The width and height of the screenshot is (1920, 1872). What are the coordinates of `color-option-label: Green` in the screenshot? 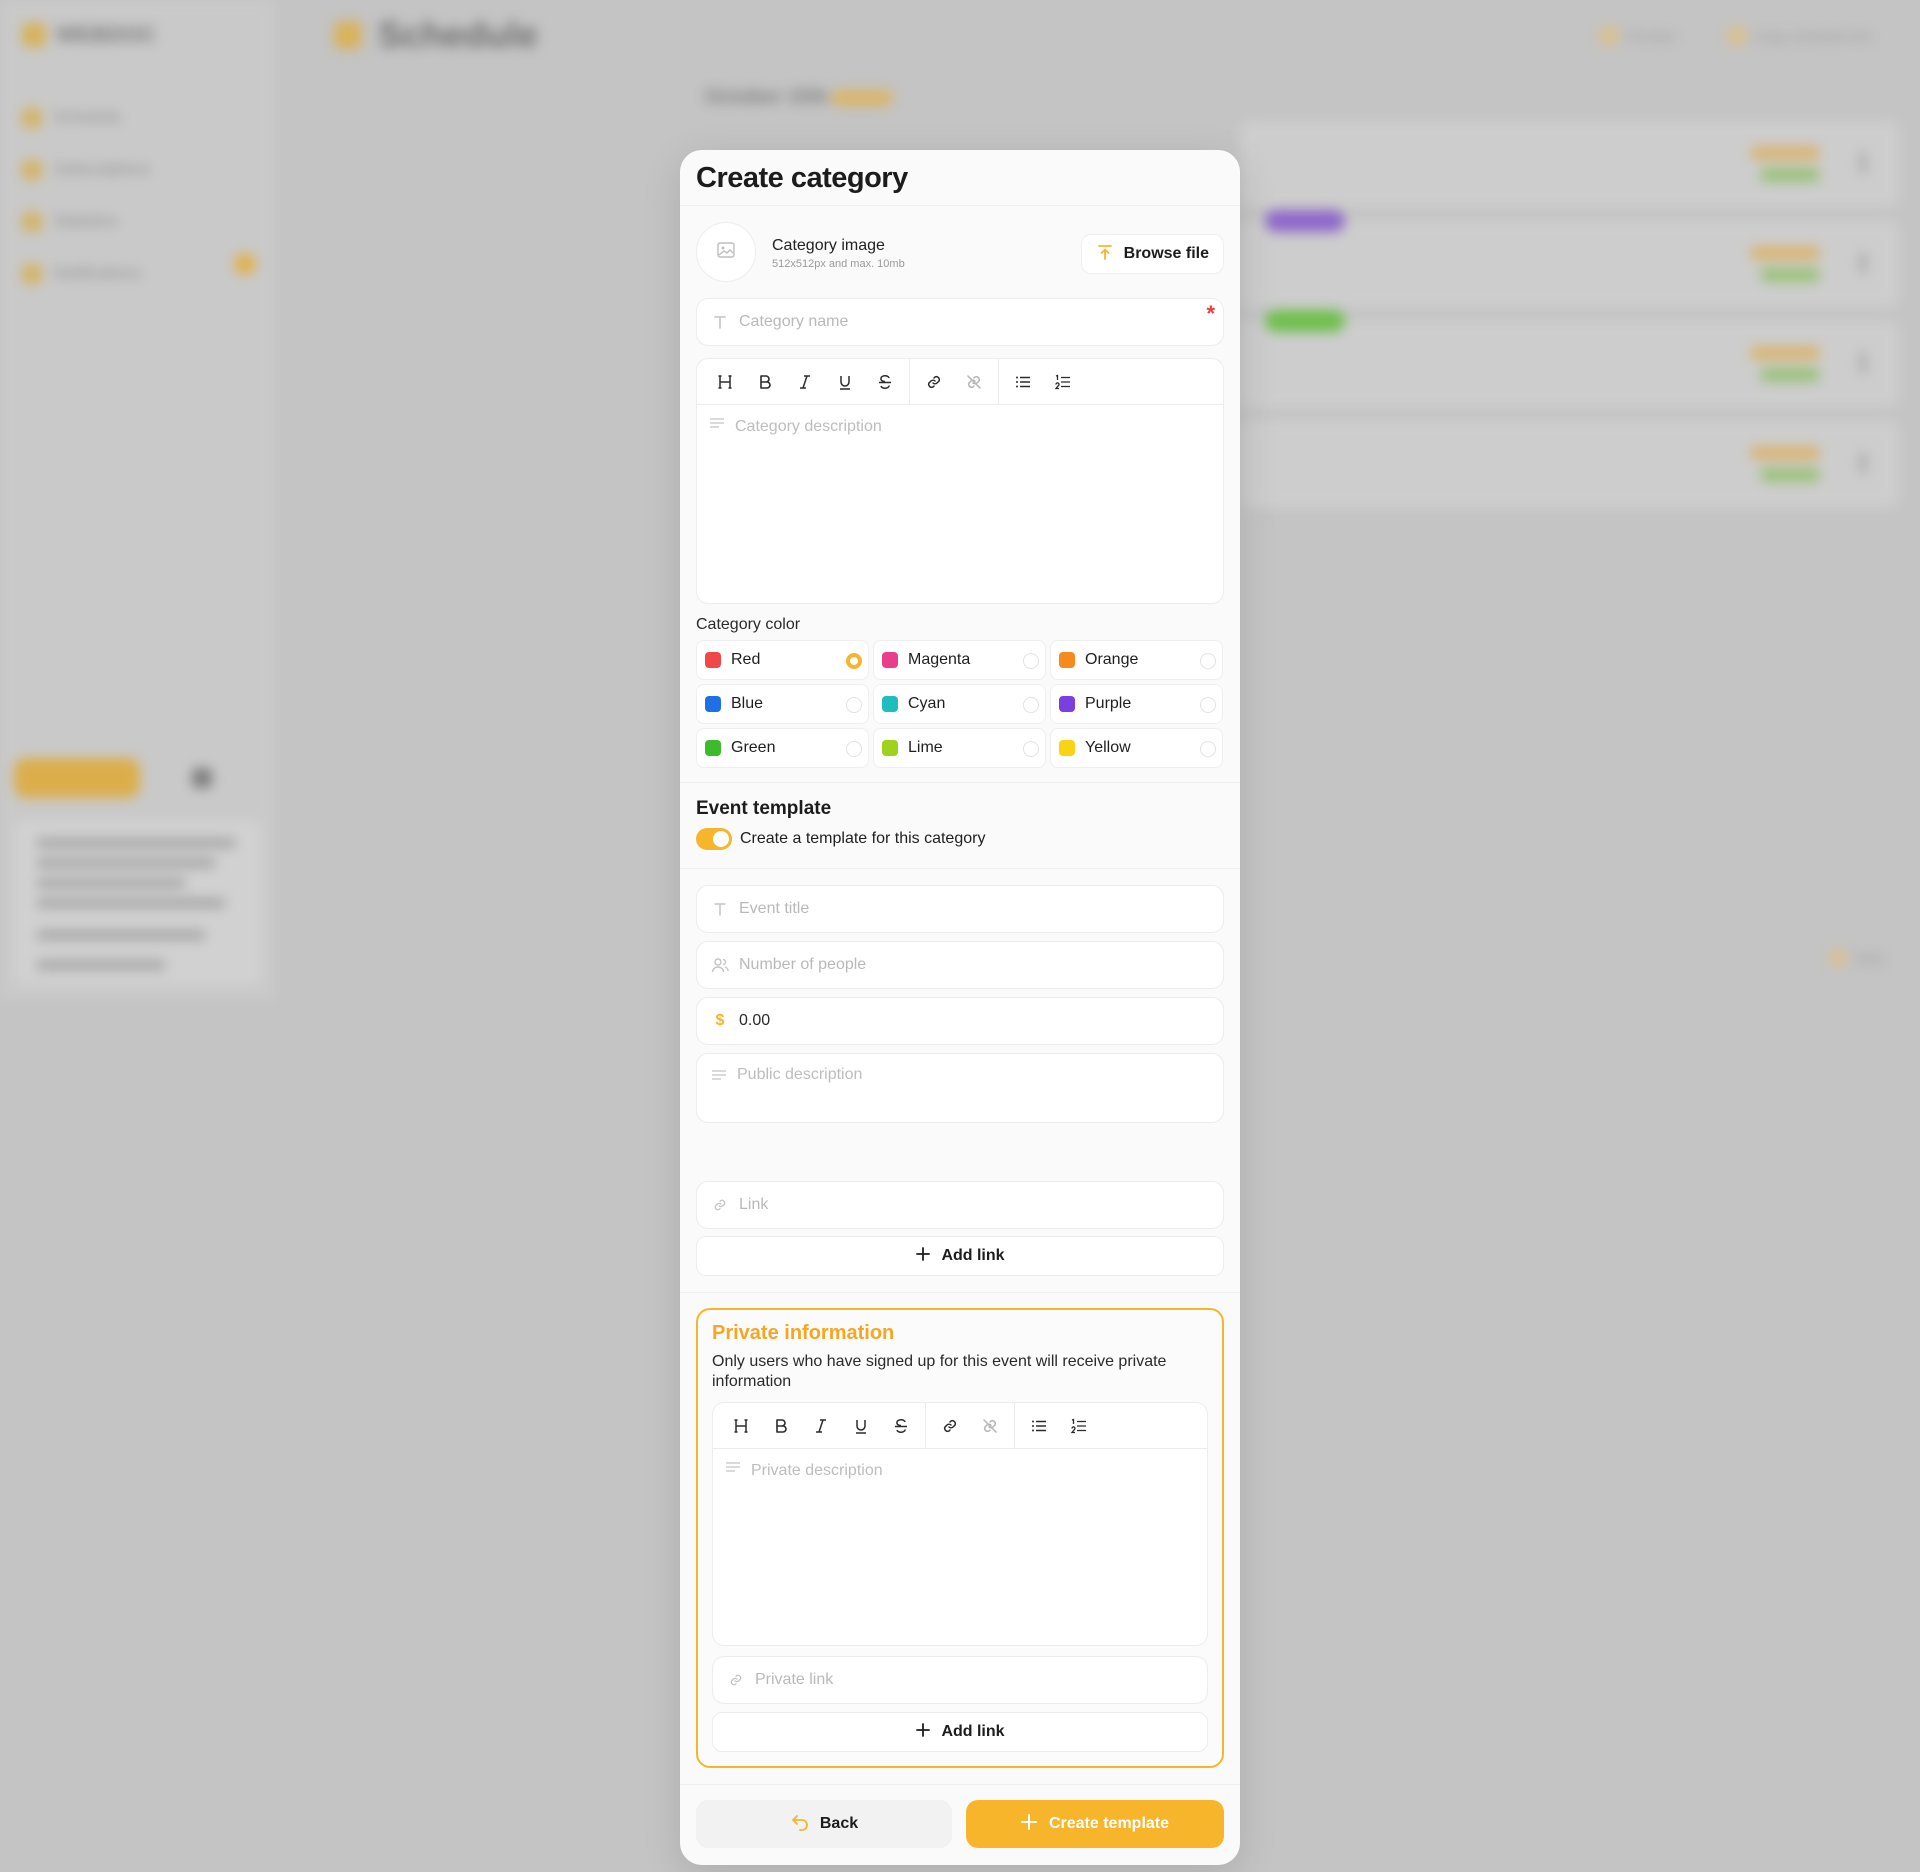 It's located at (753, 747).